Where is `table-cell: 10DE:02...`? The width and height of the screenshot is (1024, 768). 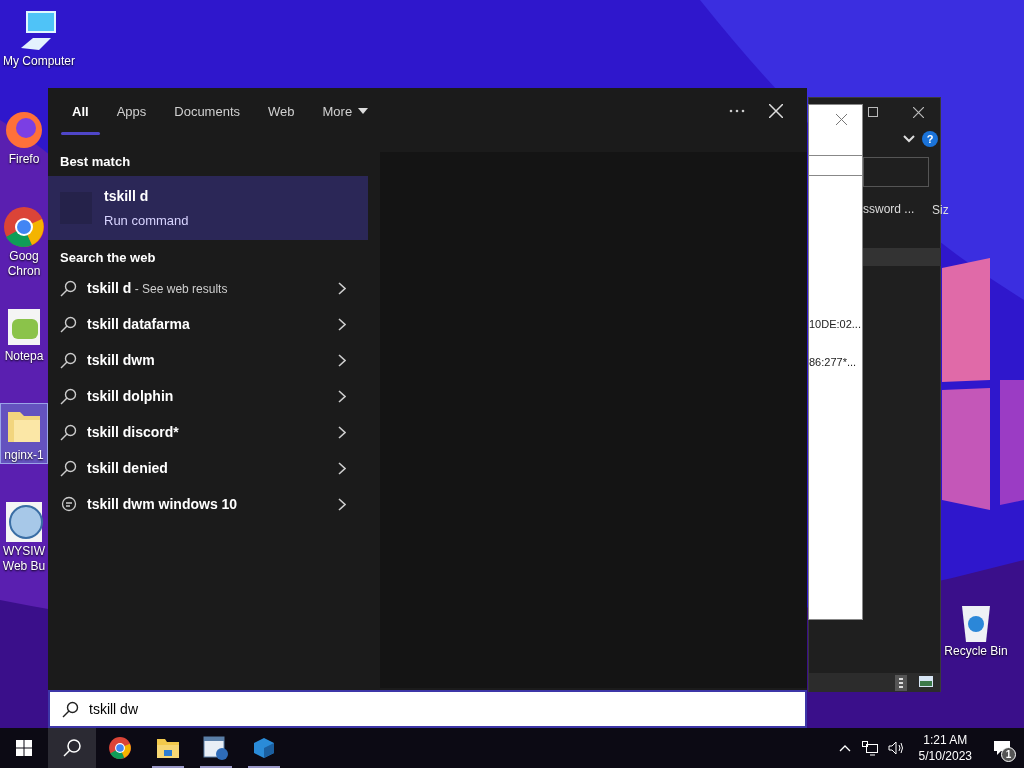 table-cell: 10DE:02... is located at coordinates (835, 324).